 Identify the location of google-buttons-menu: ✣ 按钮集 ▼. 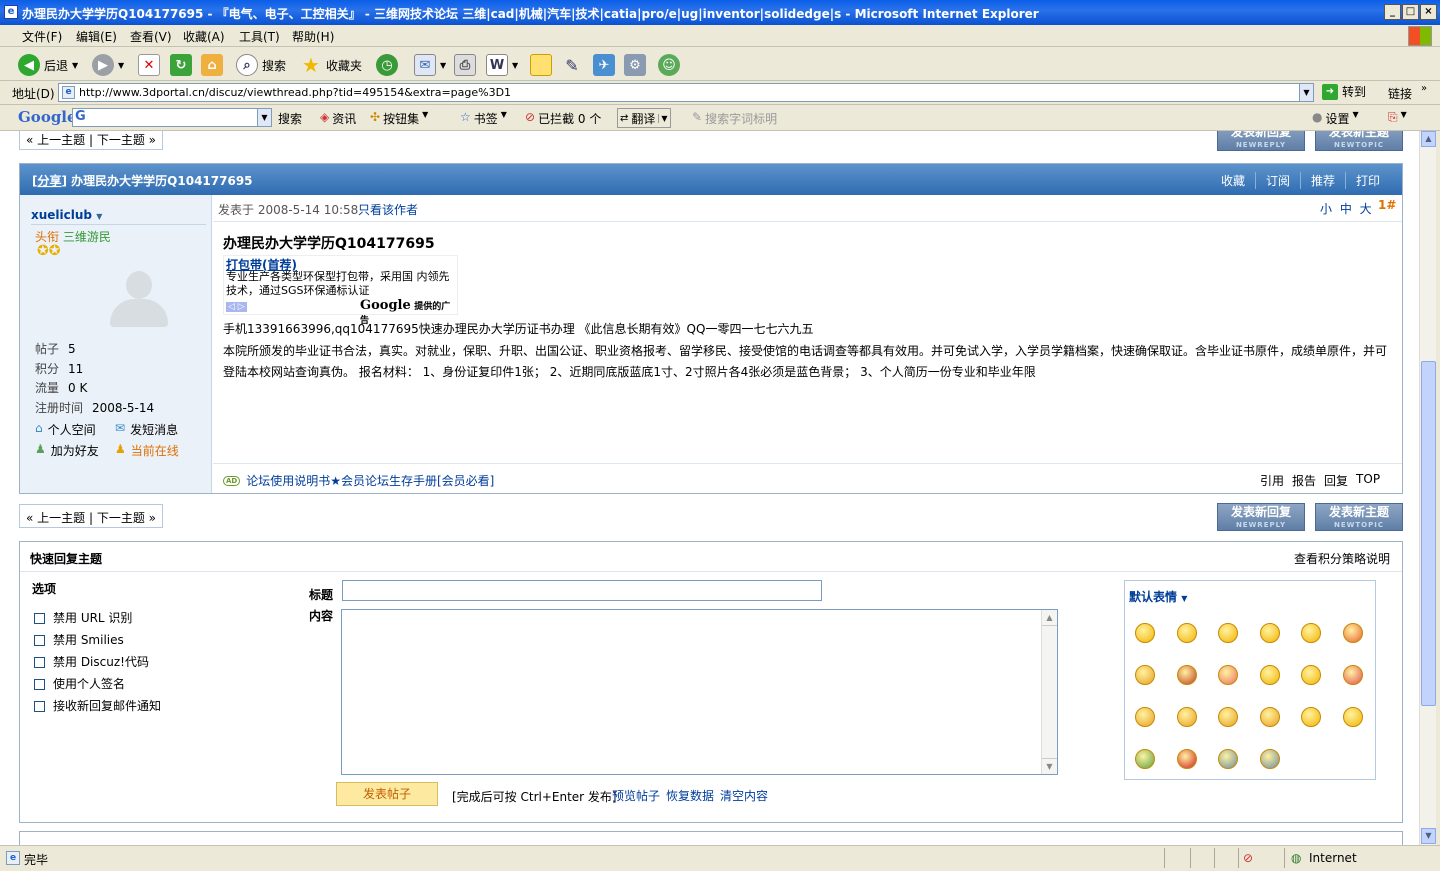
(399, 118).